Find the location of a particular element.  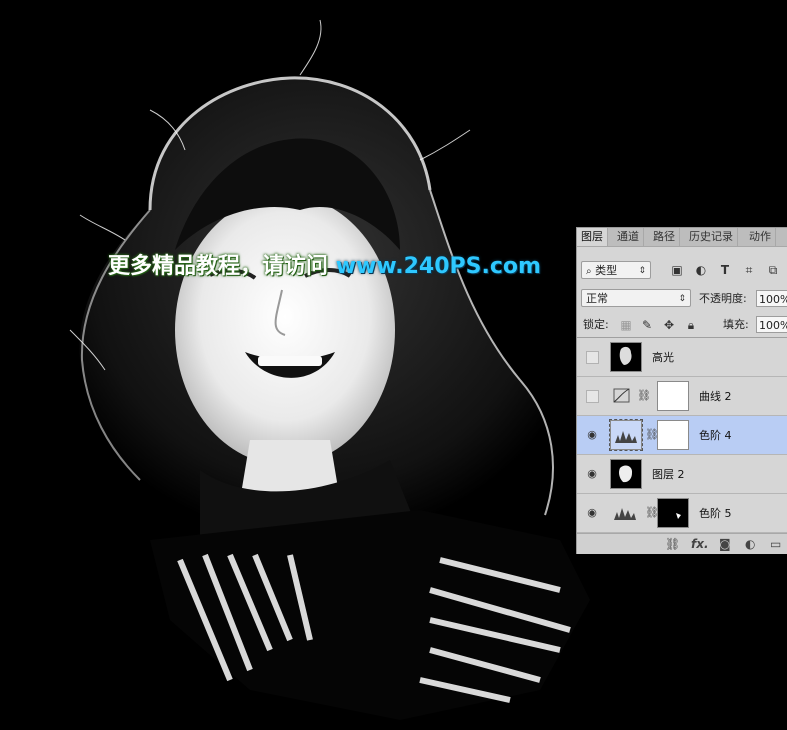

opacity-label: 不透明度: is located at coordinates (723, 298).